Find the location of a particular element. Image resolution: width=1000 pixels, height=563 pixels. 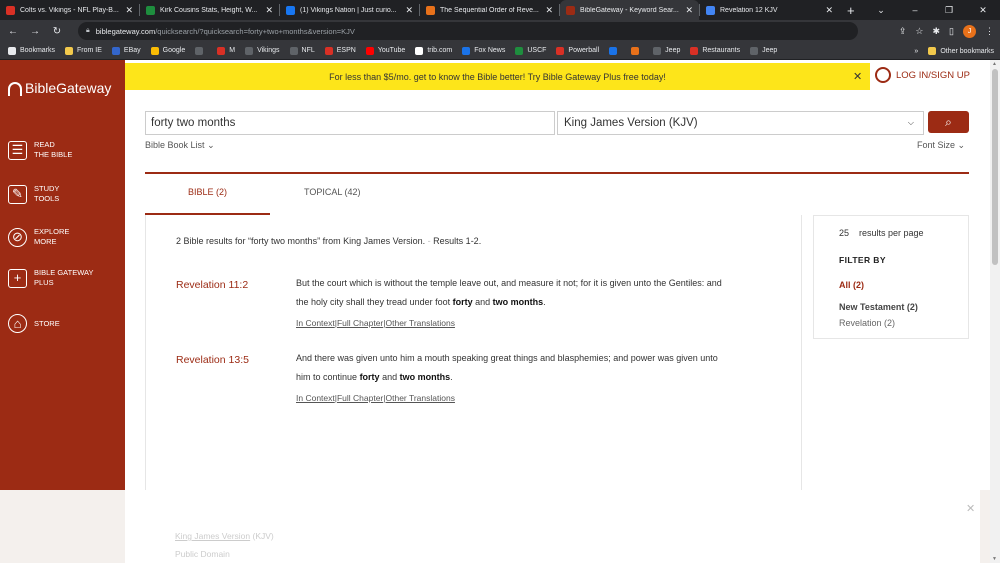

browser-tab: Kirk Cousins Stats, Height, W... ✕ is located at coordinates (209, 10).